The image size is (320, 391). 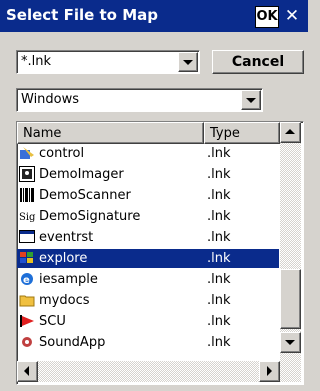 What do you see at coordinates (27, 300) in the screenshot?
I see `folder-icon` at bounding box center [27, 300].